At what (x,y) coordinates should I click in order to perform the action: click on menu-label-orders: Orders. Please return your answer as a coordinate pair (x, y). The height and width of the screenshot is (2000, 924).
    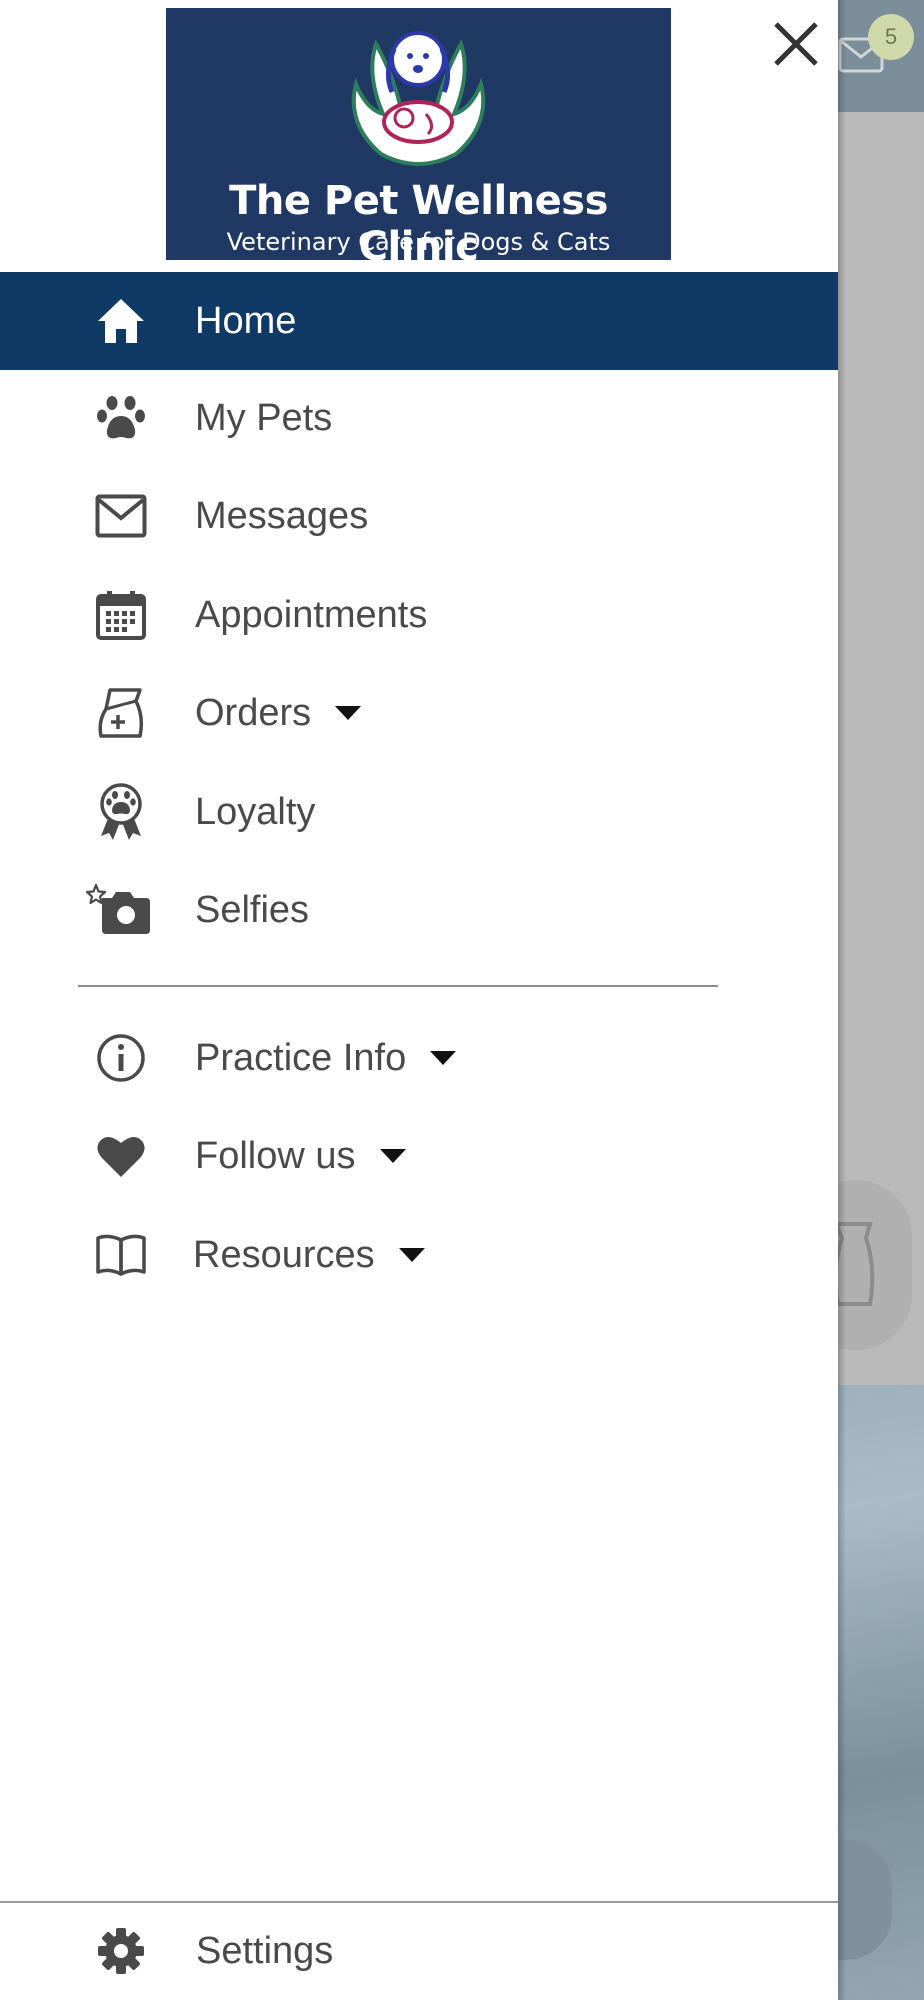
    Looking at the image, I should click on (278, 713).